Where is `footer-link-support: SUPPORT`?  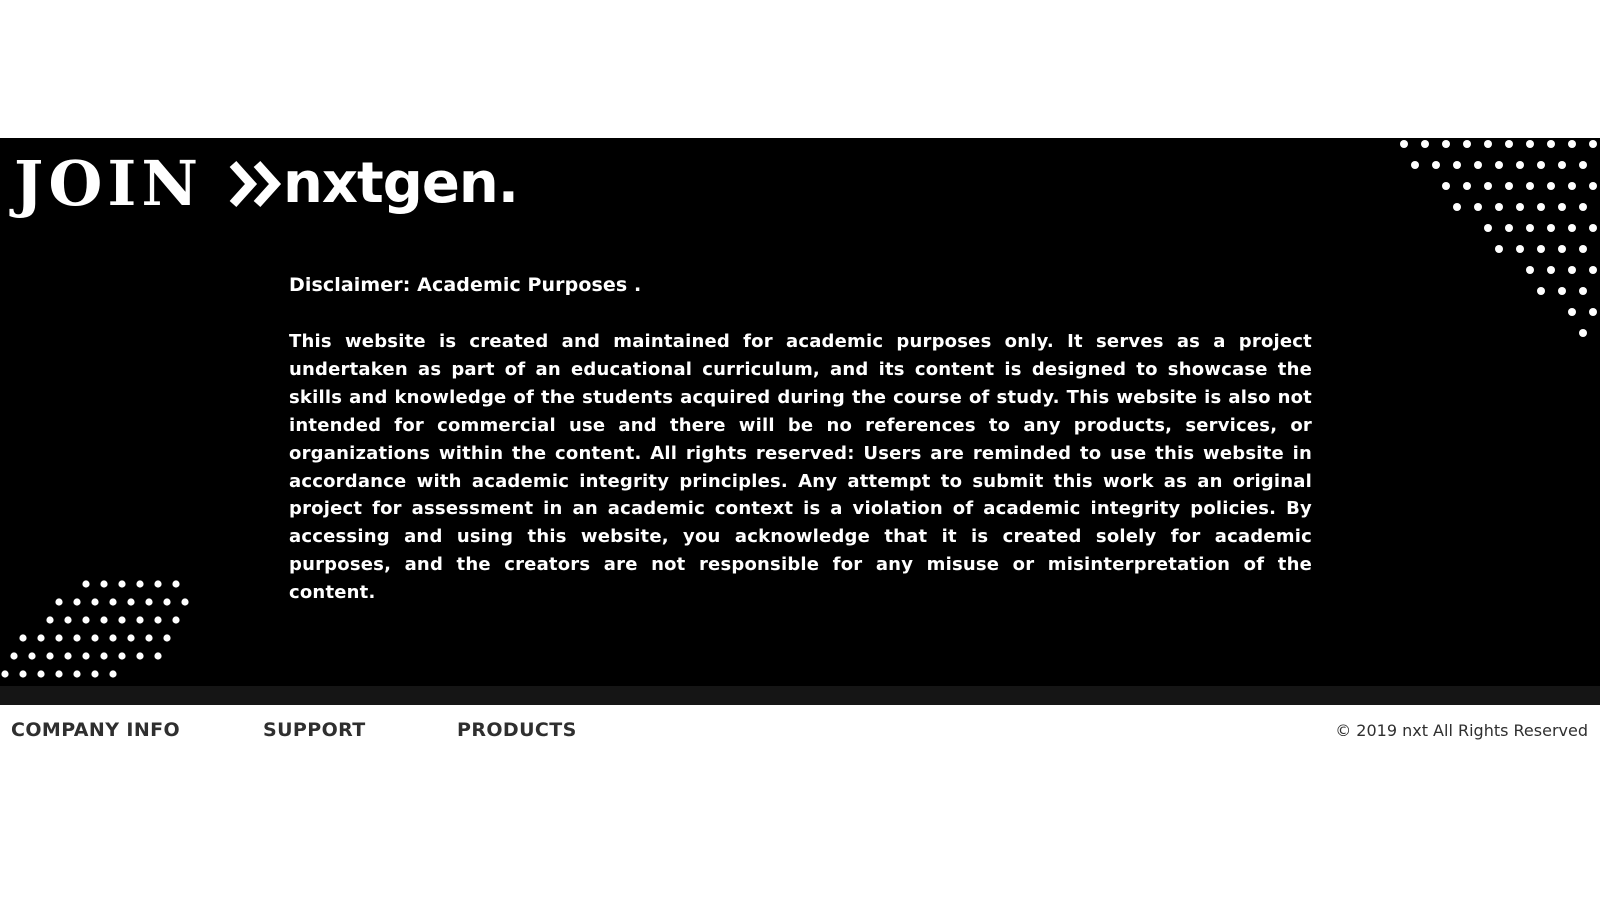 footer-link-support: SUPPORT is located at coordinates (314, 730).